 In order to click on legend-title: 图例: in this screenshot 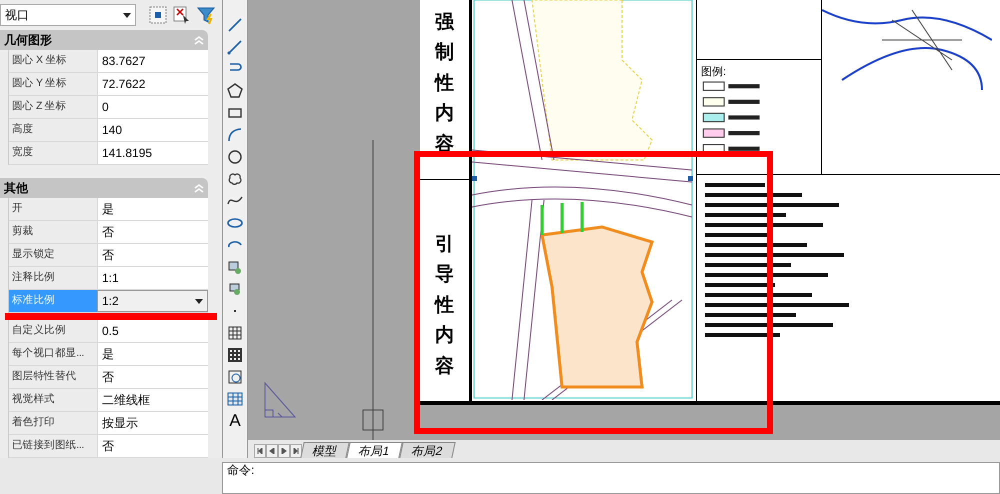, I will do `click(714, 72)`.